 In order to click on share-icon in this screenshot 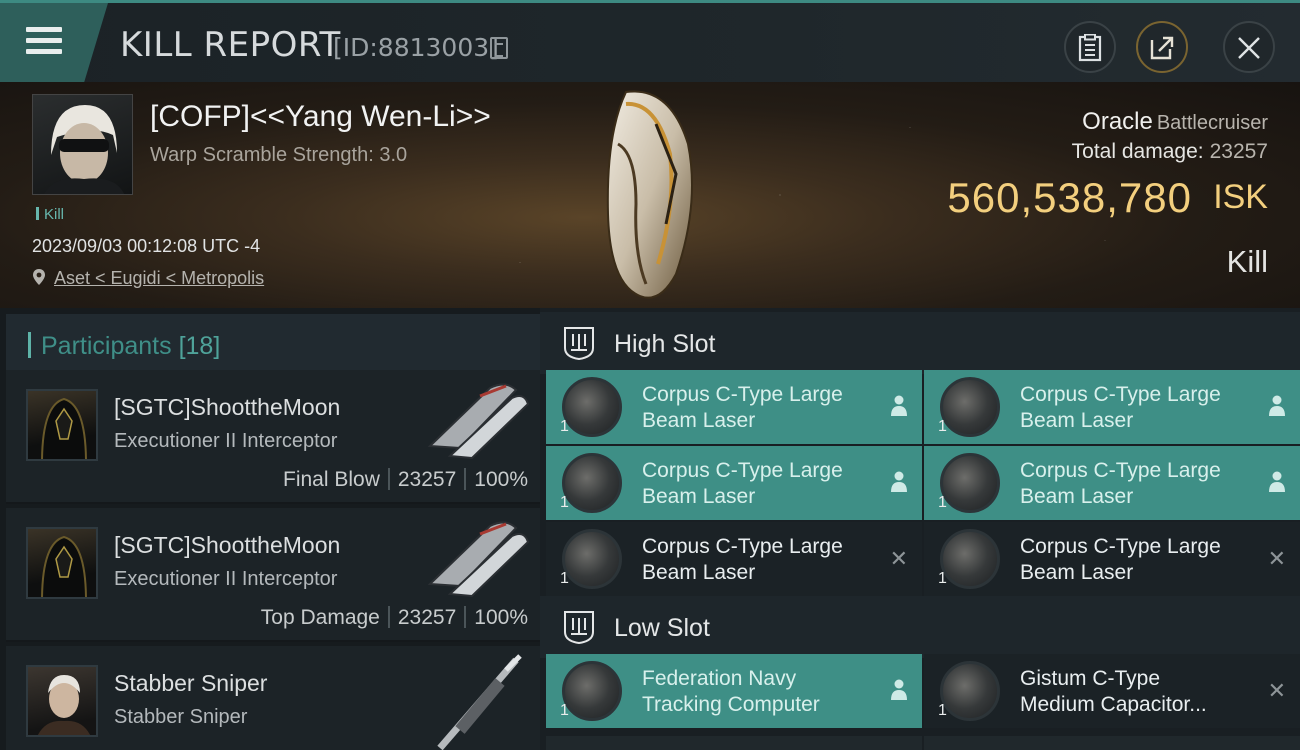, I will do `click(1162, 48)`.